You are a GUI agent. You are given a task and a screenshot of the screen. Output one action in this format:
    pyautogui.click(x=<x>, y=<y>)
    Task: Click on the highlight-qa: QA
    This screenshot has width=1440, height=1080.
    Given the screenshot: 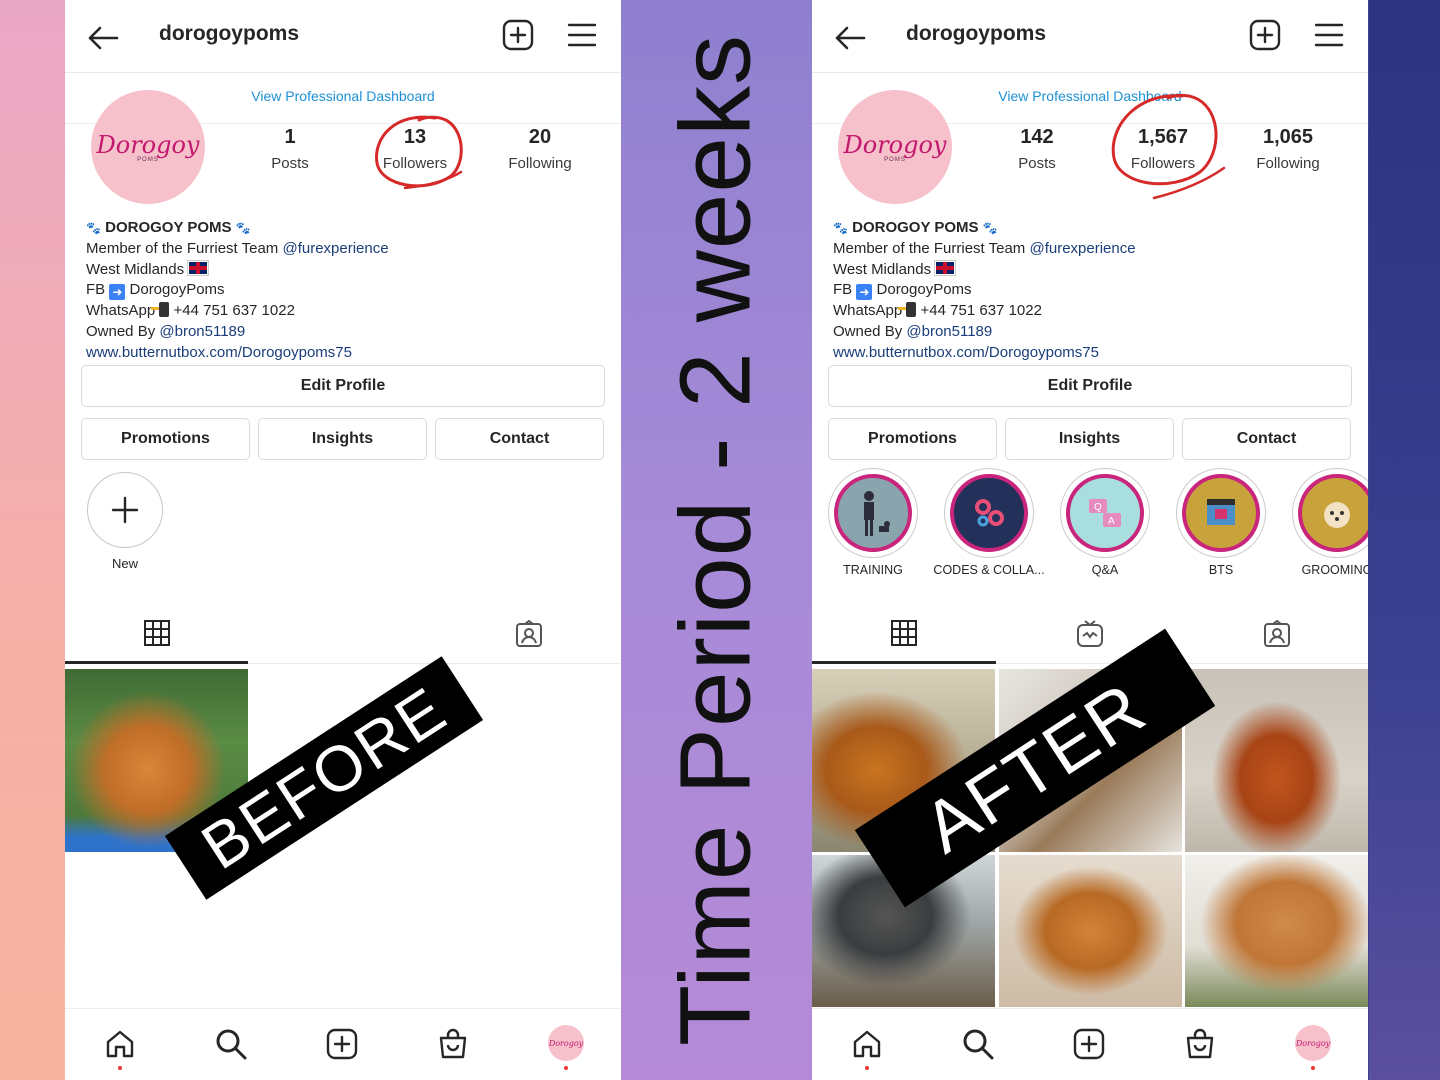 What is the action you would take?
    pyautogui.click(x=1105, y=513)
    